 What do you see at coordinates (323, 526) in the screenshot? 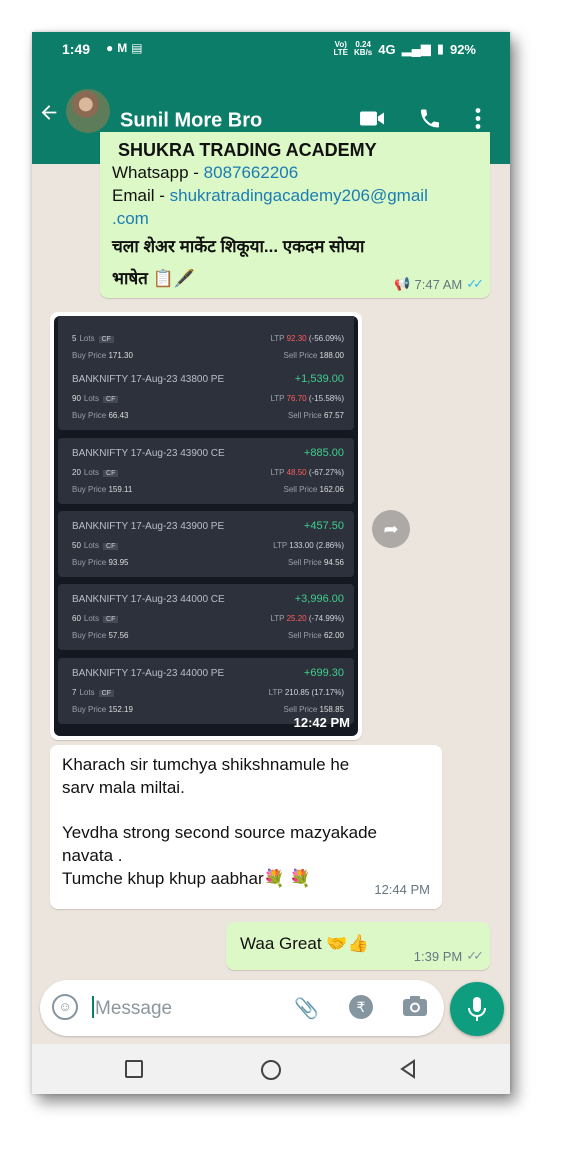
I see `trade-pnl: +457.50` at bounding box center [323, 526].